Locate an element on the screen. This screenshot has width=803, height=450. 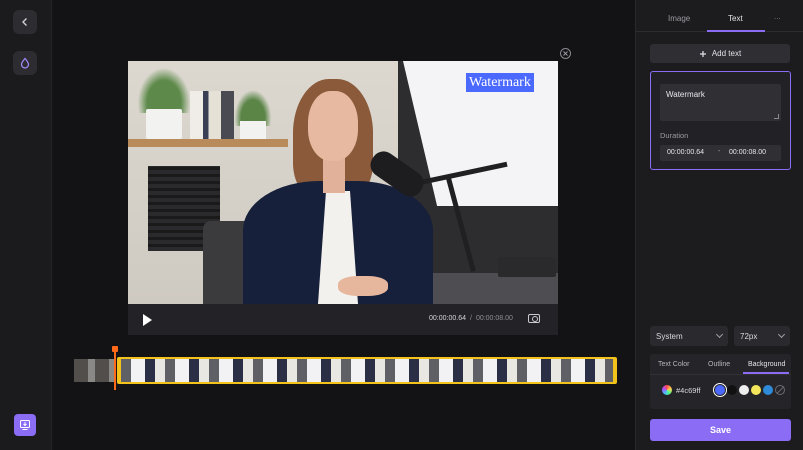
font-family-select: System is located at coordinates (689, 336).